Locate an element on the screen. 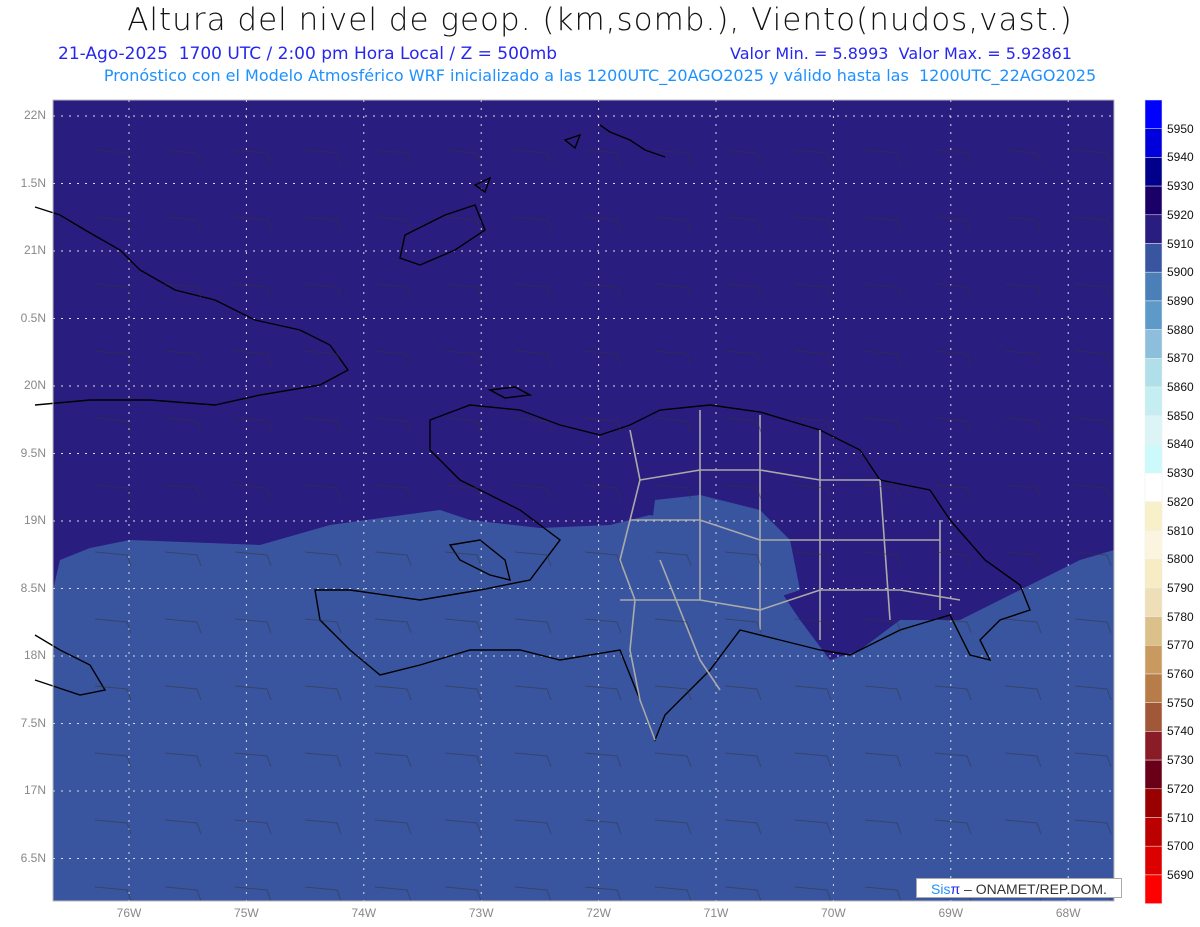 The image size is (1200, 927). lat-label: 8.5N is located at coordinates (33, 587).